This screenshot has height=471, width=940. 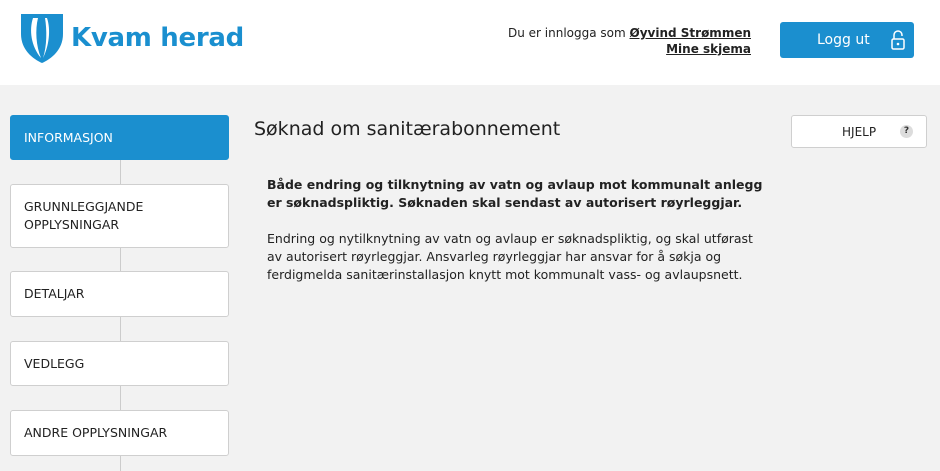 I want to click on sidebar-item-vedlegg: VEDLEGG, so click(x=119, y=363).